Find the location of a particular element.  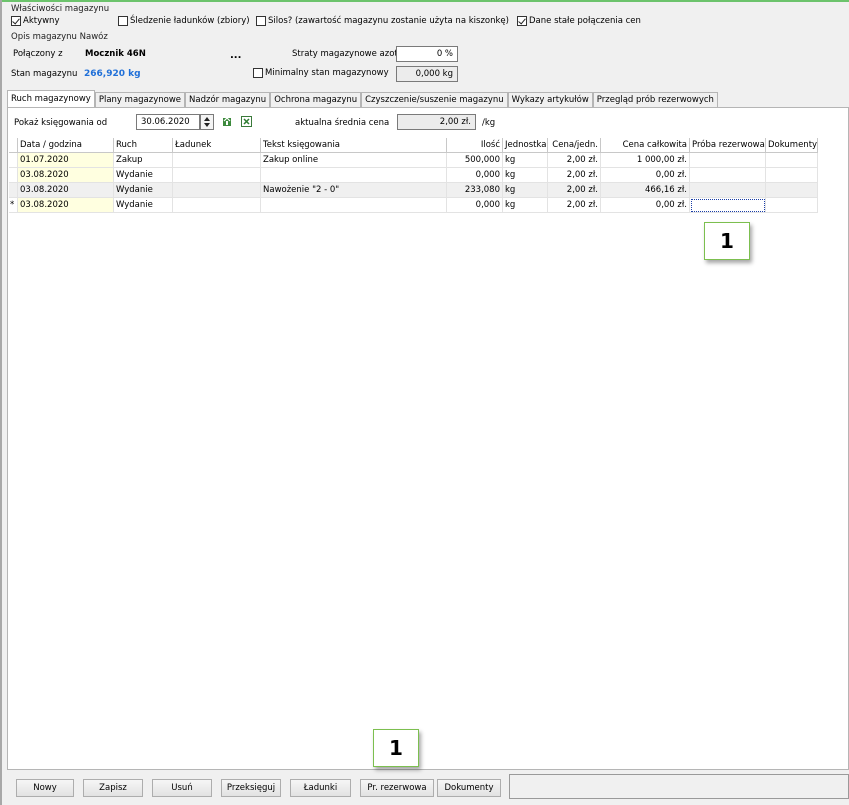

col-movement: Ruch is located at coordinates (143, 145).